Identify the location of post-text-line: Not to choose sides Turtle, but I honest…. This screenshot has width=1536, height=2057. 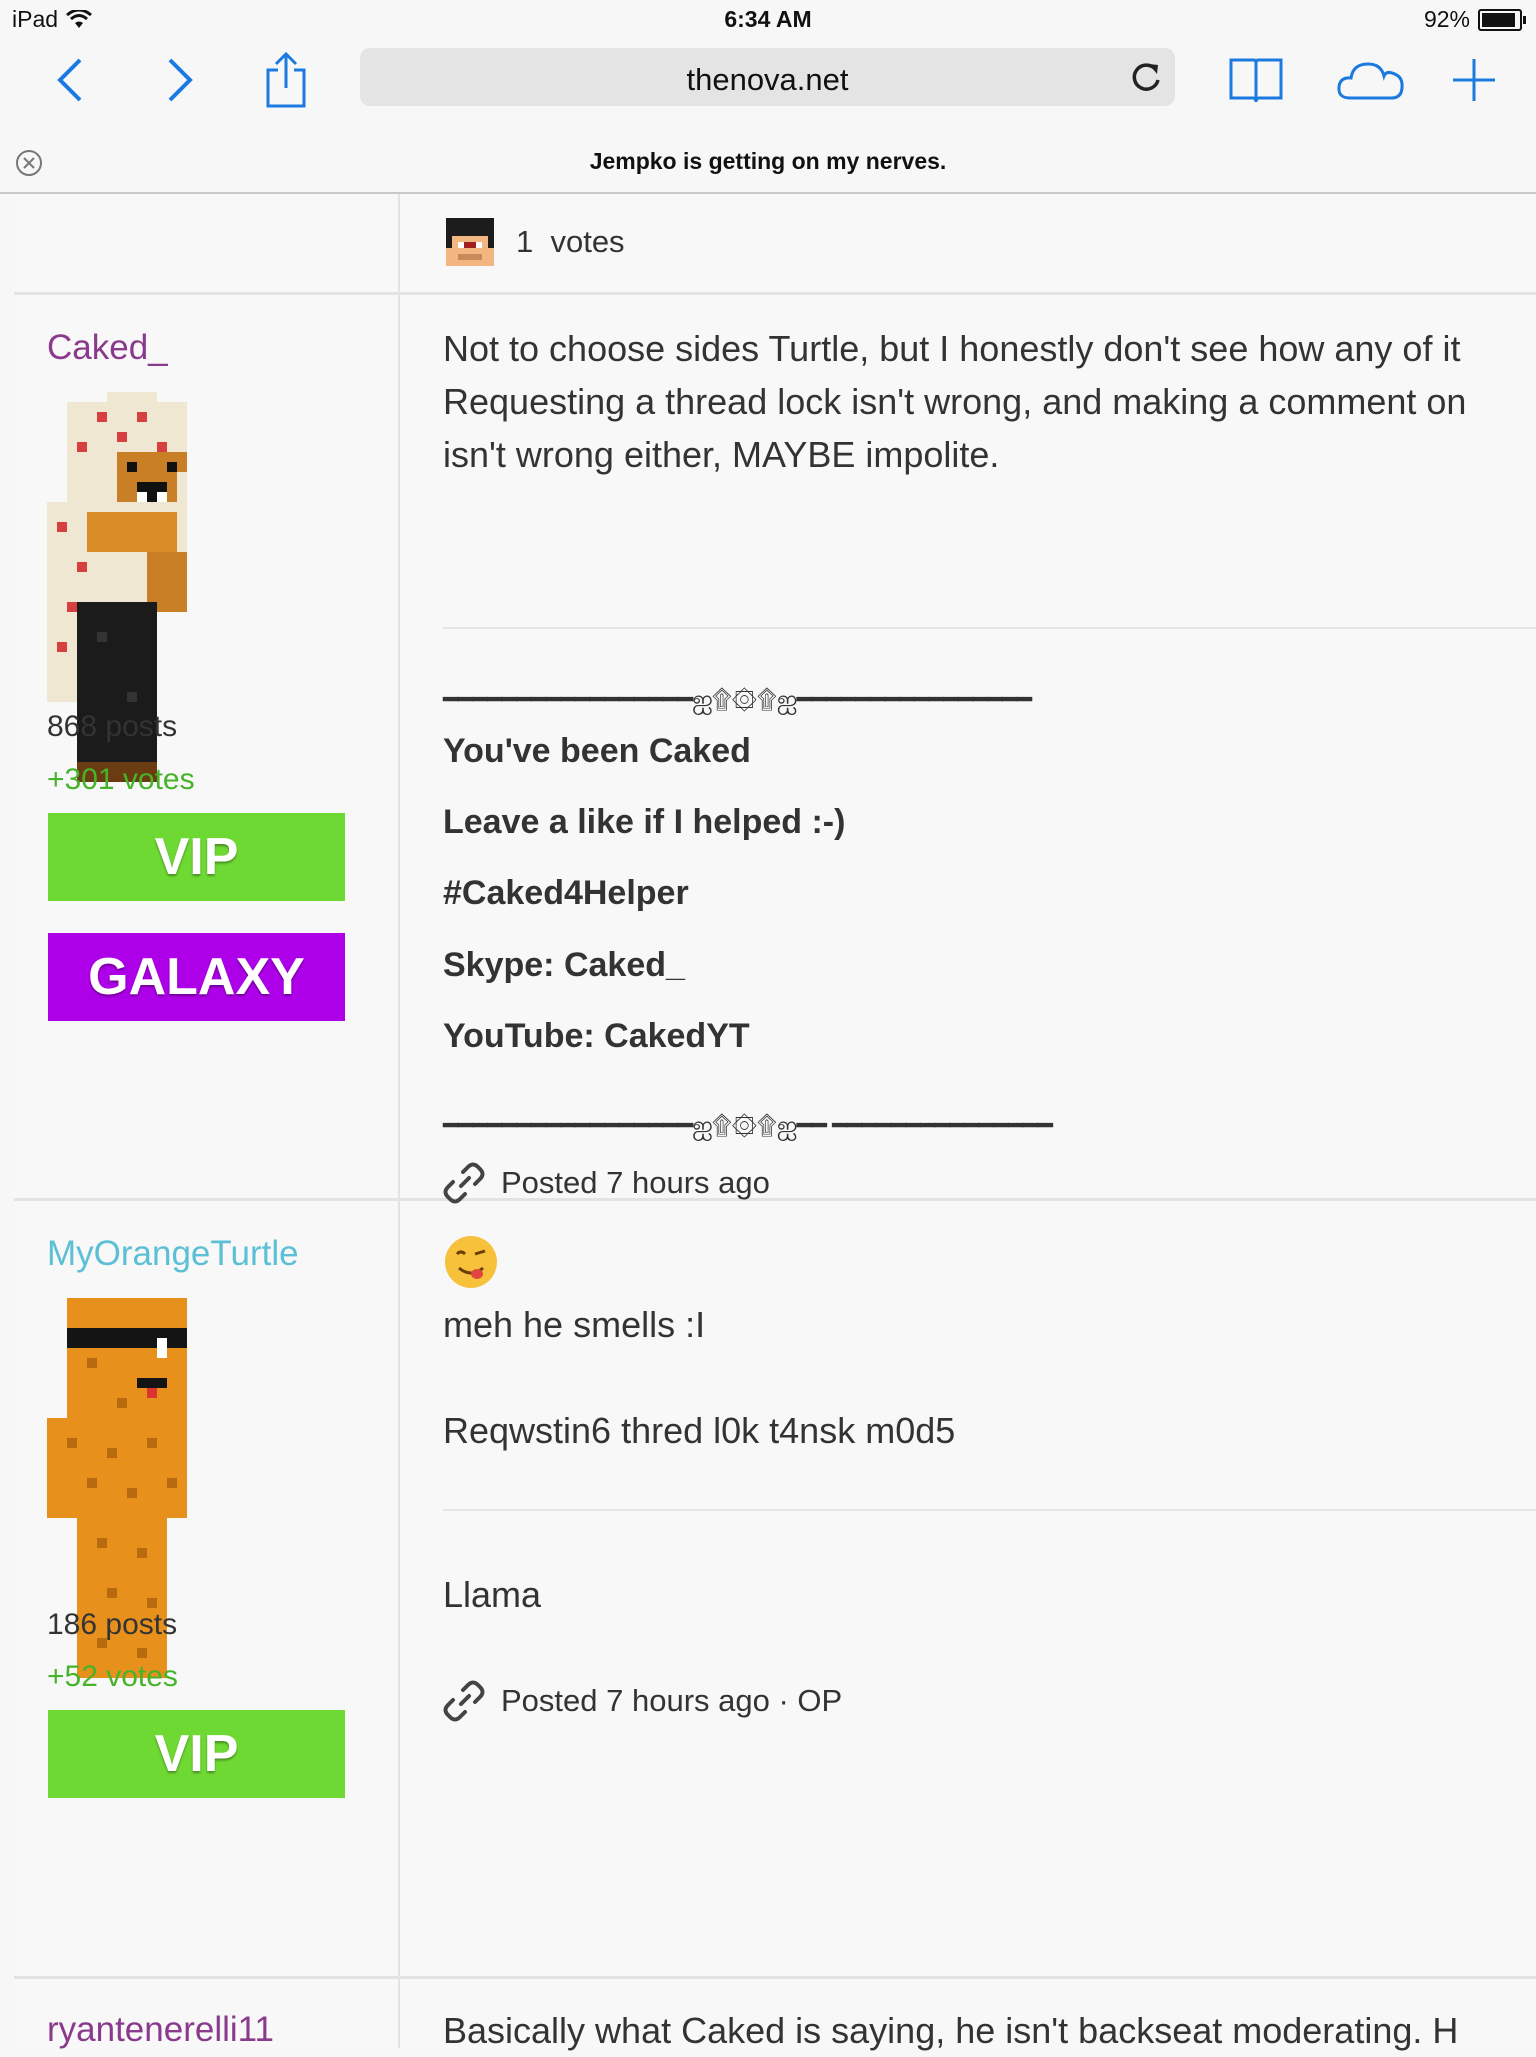
(952, 348).